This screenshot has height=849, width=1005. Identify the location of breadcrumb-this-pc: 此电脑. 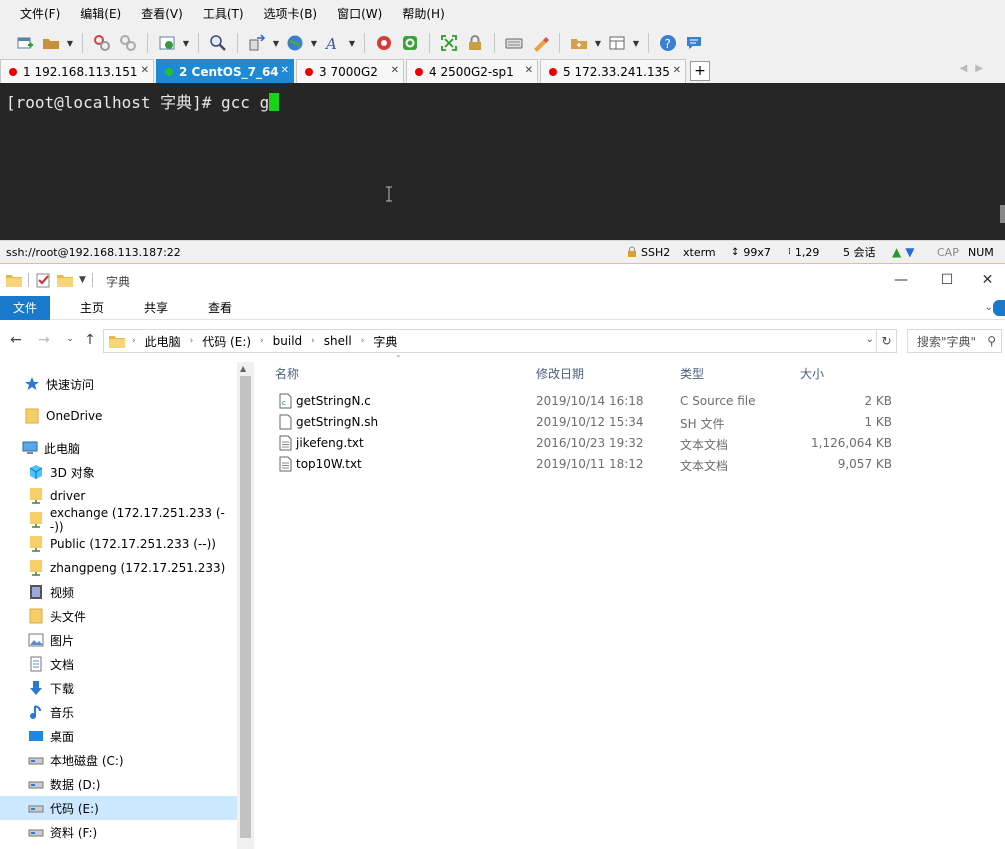
(163, 341).